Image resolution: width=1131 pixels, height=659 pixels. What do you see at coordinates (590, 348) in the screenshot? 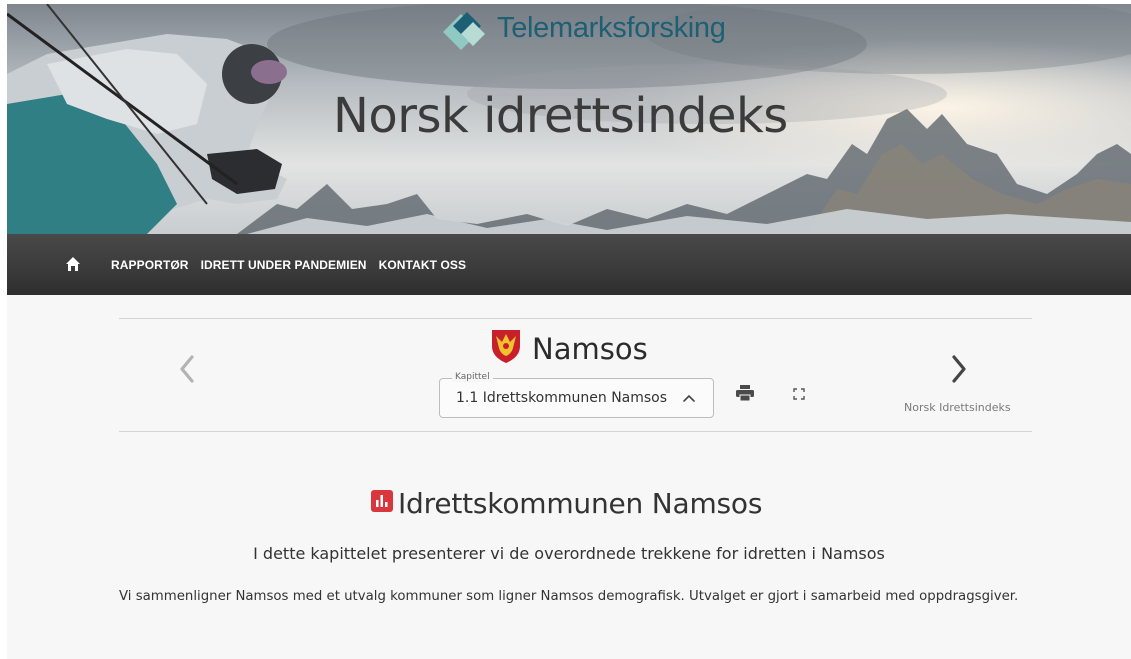
I see `municipality-name: Namsos` at bounding box center [590, 348].